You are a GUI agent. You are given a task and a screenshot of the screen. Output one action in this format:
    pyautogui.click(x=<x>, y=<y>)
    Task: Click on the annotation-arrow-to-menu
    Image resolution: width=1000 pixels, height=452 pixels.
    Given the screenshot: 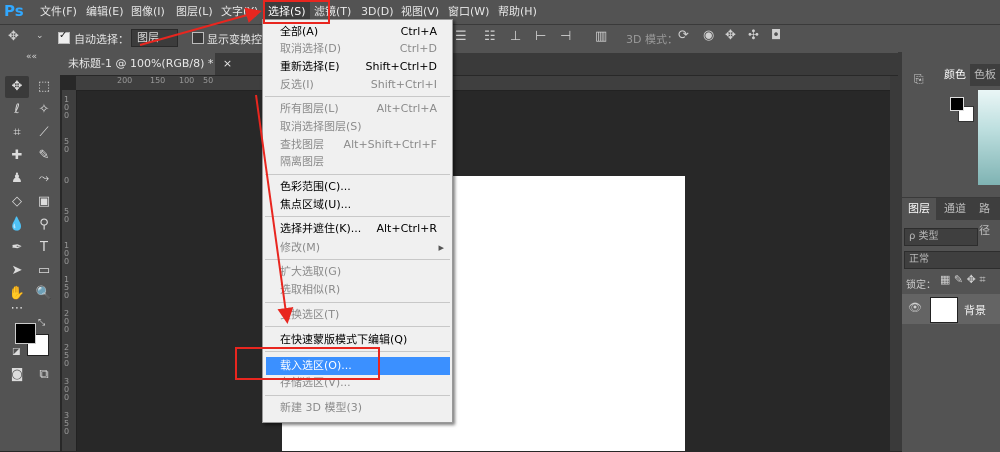 What is the action you would take?
    pyautogui.click(x=200, y=26)
    